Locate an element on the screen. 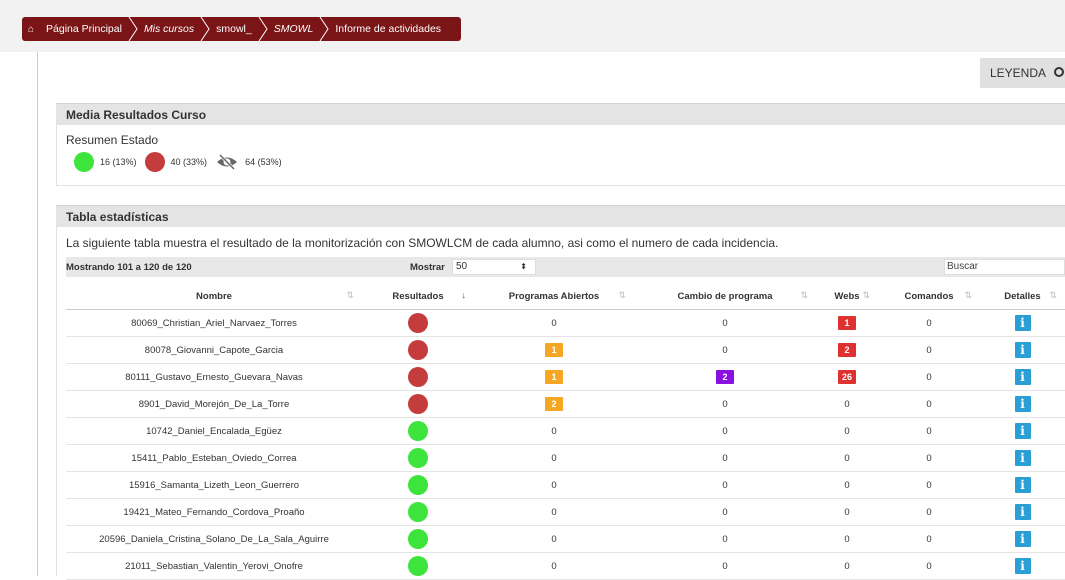 This screenshot has height=580, width=1065. table-row: 8901_David_Morejón_De_La_Torre 2 0 0 0 i is located at coordinates (565, 404).